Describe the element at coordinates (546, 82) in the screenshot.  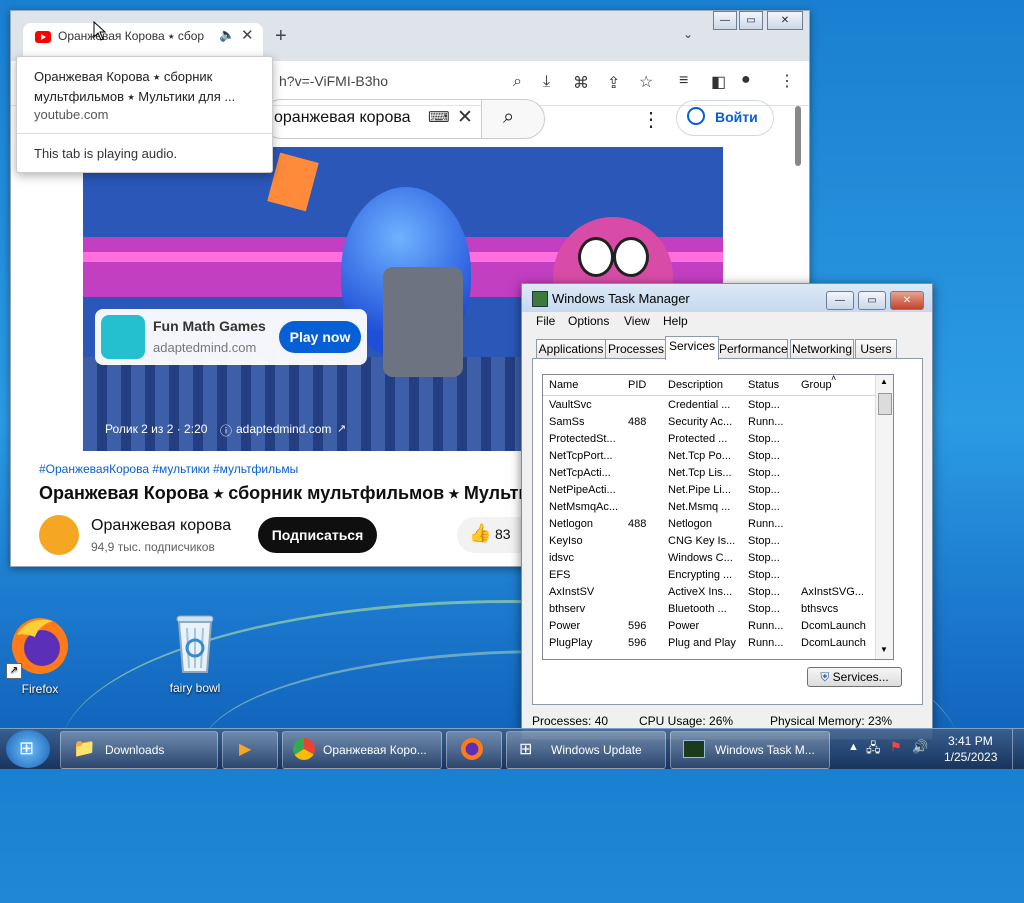
I see `install-icon: ⤓` at that location.